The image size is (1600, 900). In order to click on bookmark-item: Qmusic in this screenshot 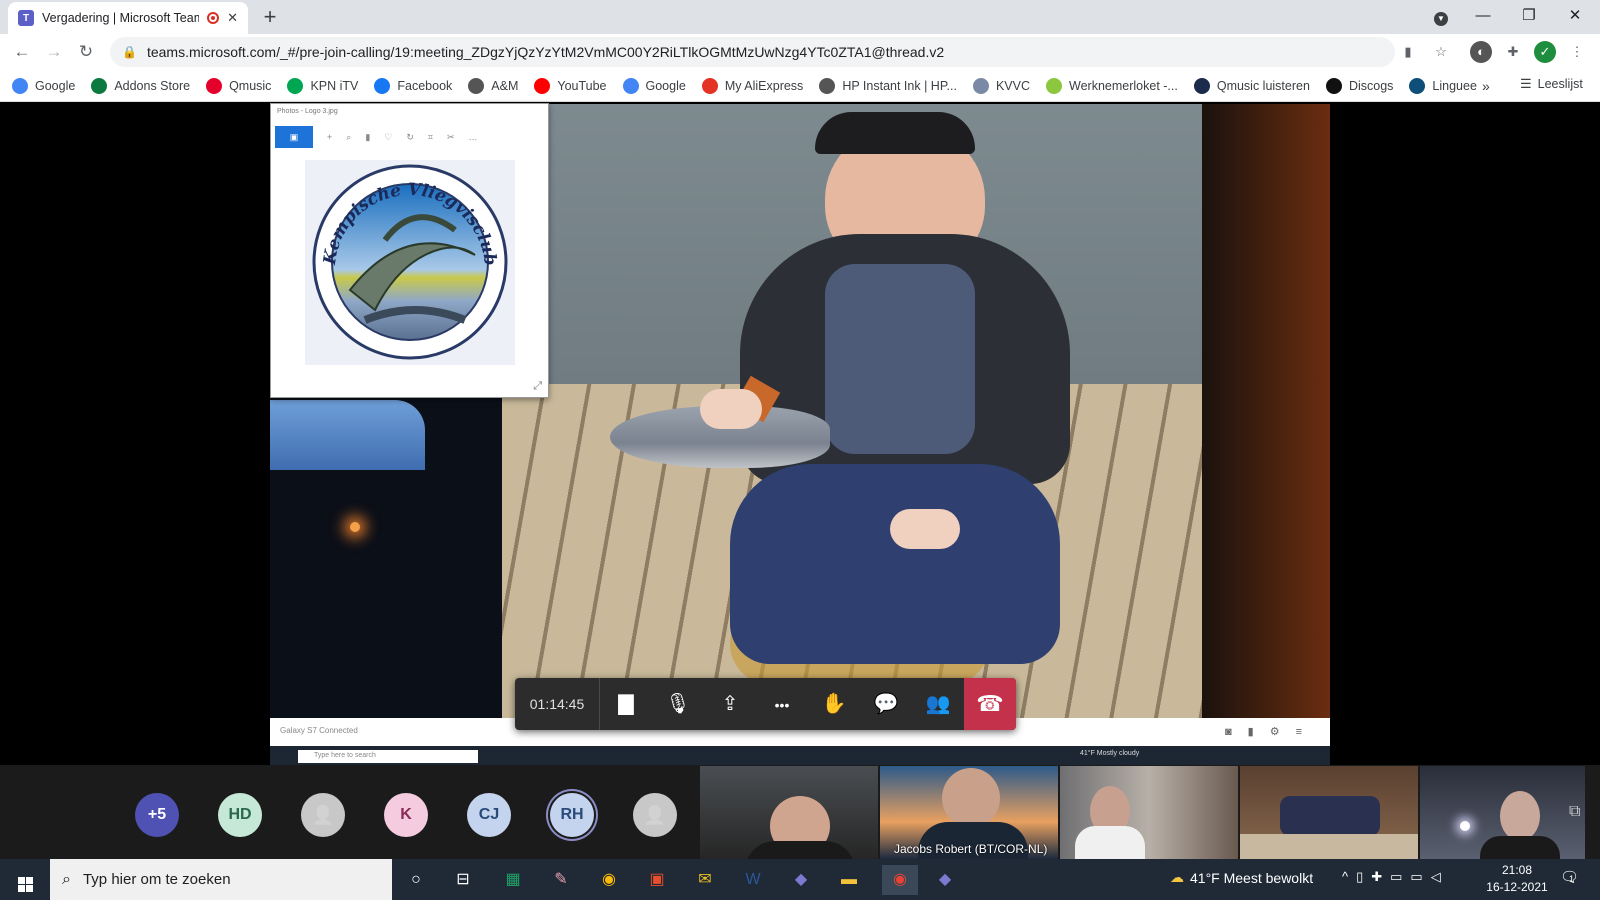, I will do `click(239, 85)`.